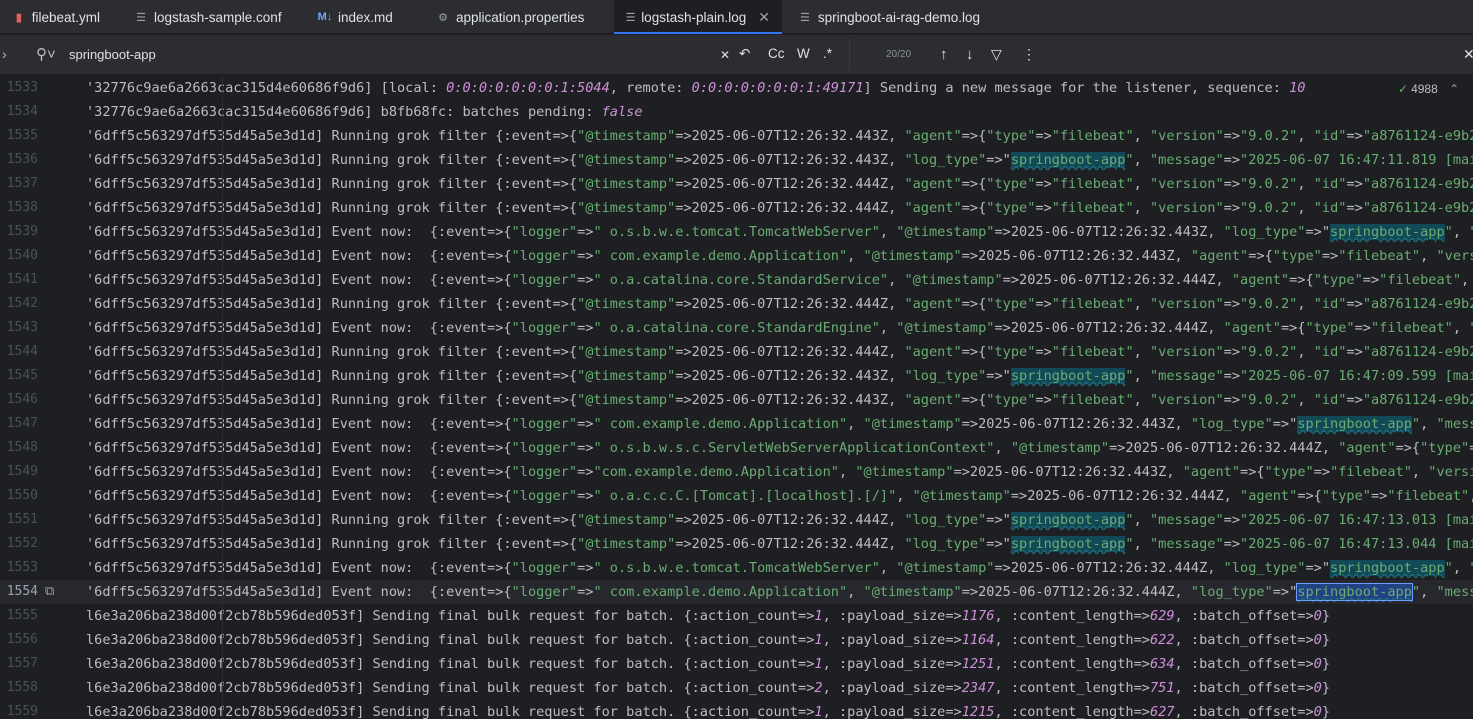 Image resolution: width=1473 pixels, height=719 pixels. Describe the element at coordinates (970, 54) in the screenshot. I see `next-match-icon: ↓` at that location.